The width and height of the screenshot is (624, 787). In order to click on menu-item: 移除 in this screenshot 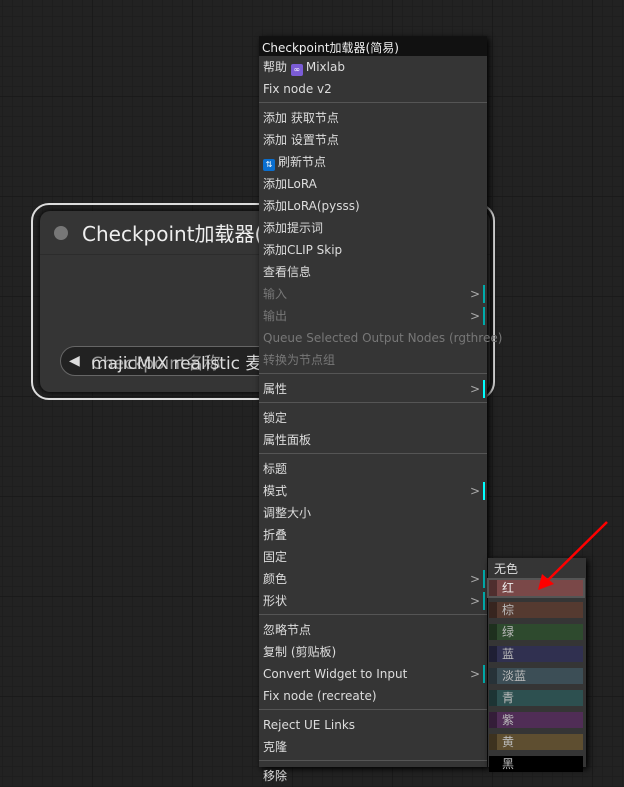, I will do `click(373, 776)`.